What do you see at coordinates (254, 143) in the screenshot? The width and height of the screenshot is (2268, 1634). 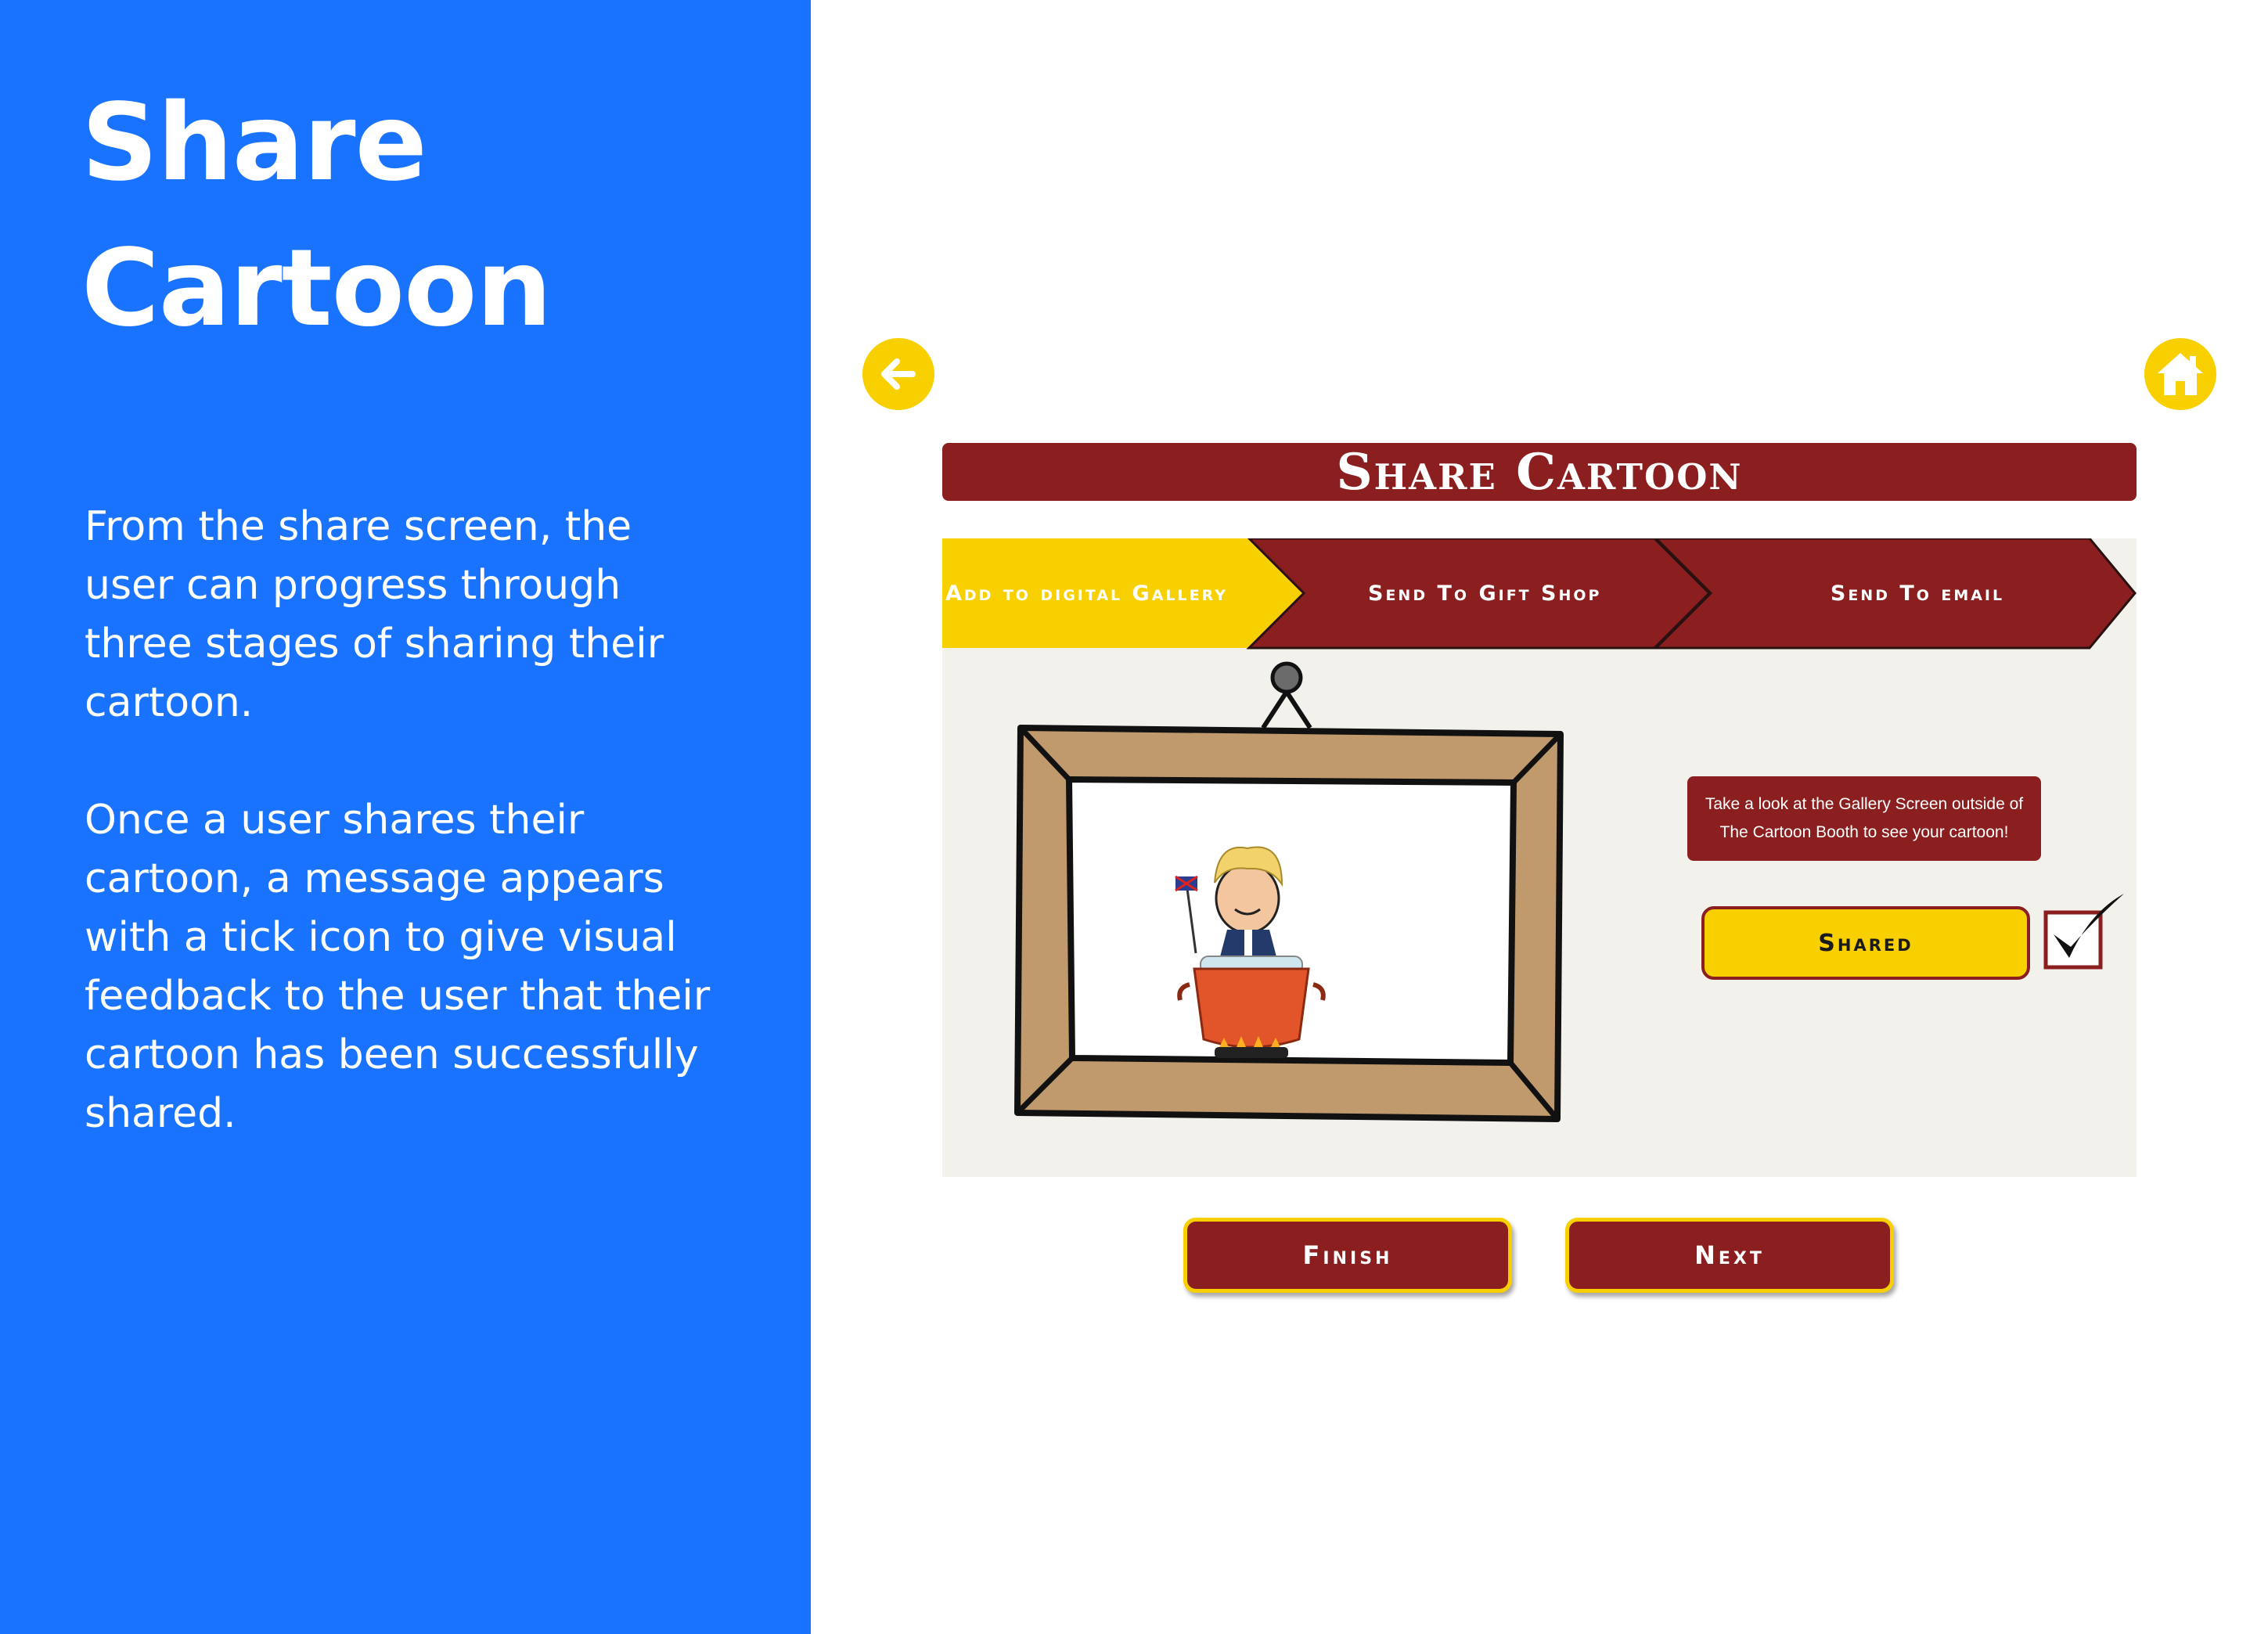 I see `panel-title-line1: Share` at bounding box center [254, 143].